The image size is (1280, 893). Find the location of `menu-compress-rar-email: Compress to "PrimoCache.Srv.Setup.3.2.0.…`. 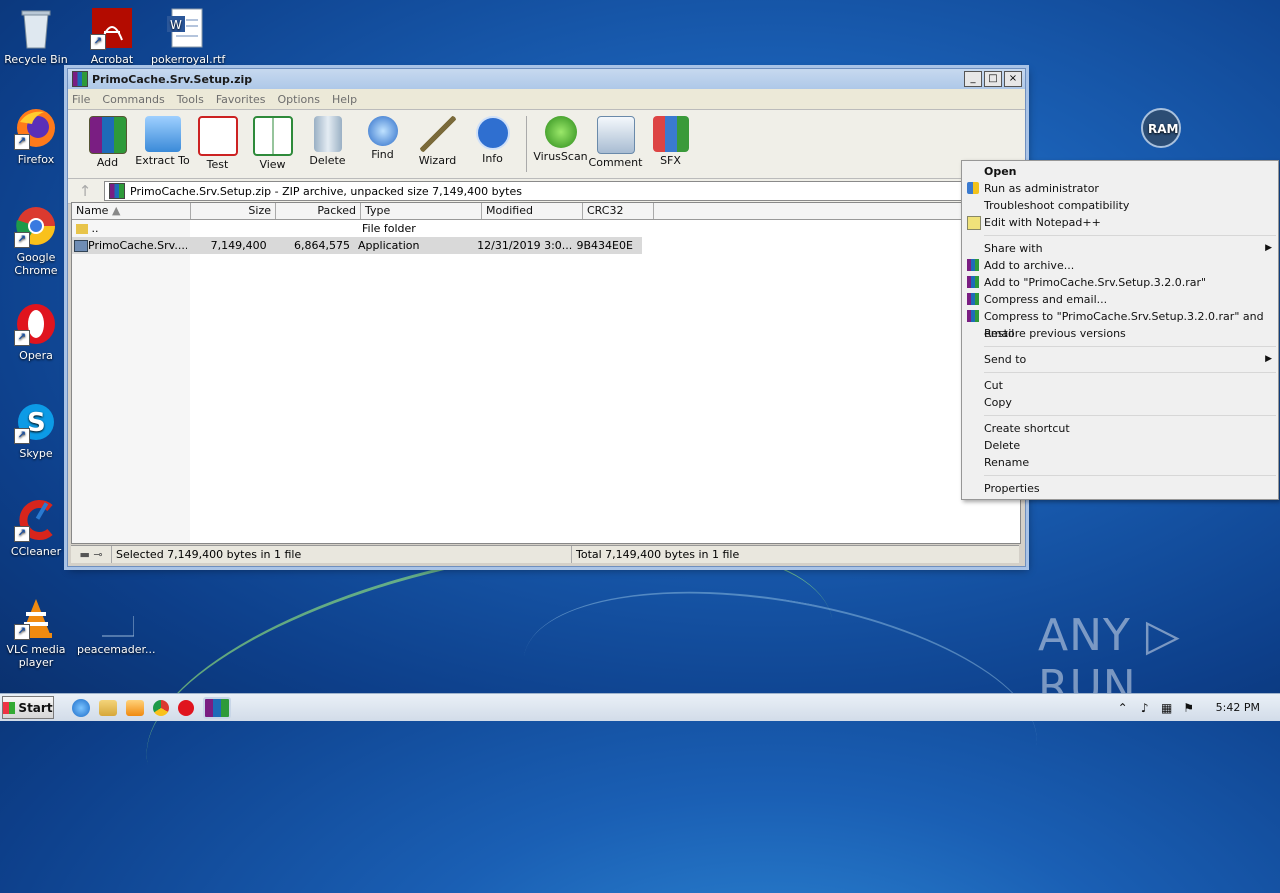

menu-compress-rar-email: Compress to "PrimoCache.Srv.Setup.3.2.0.… is located at coordinates (1120, 324).